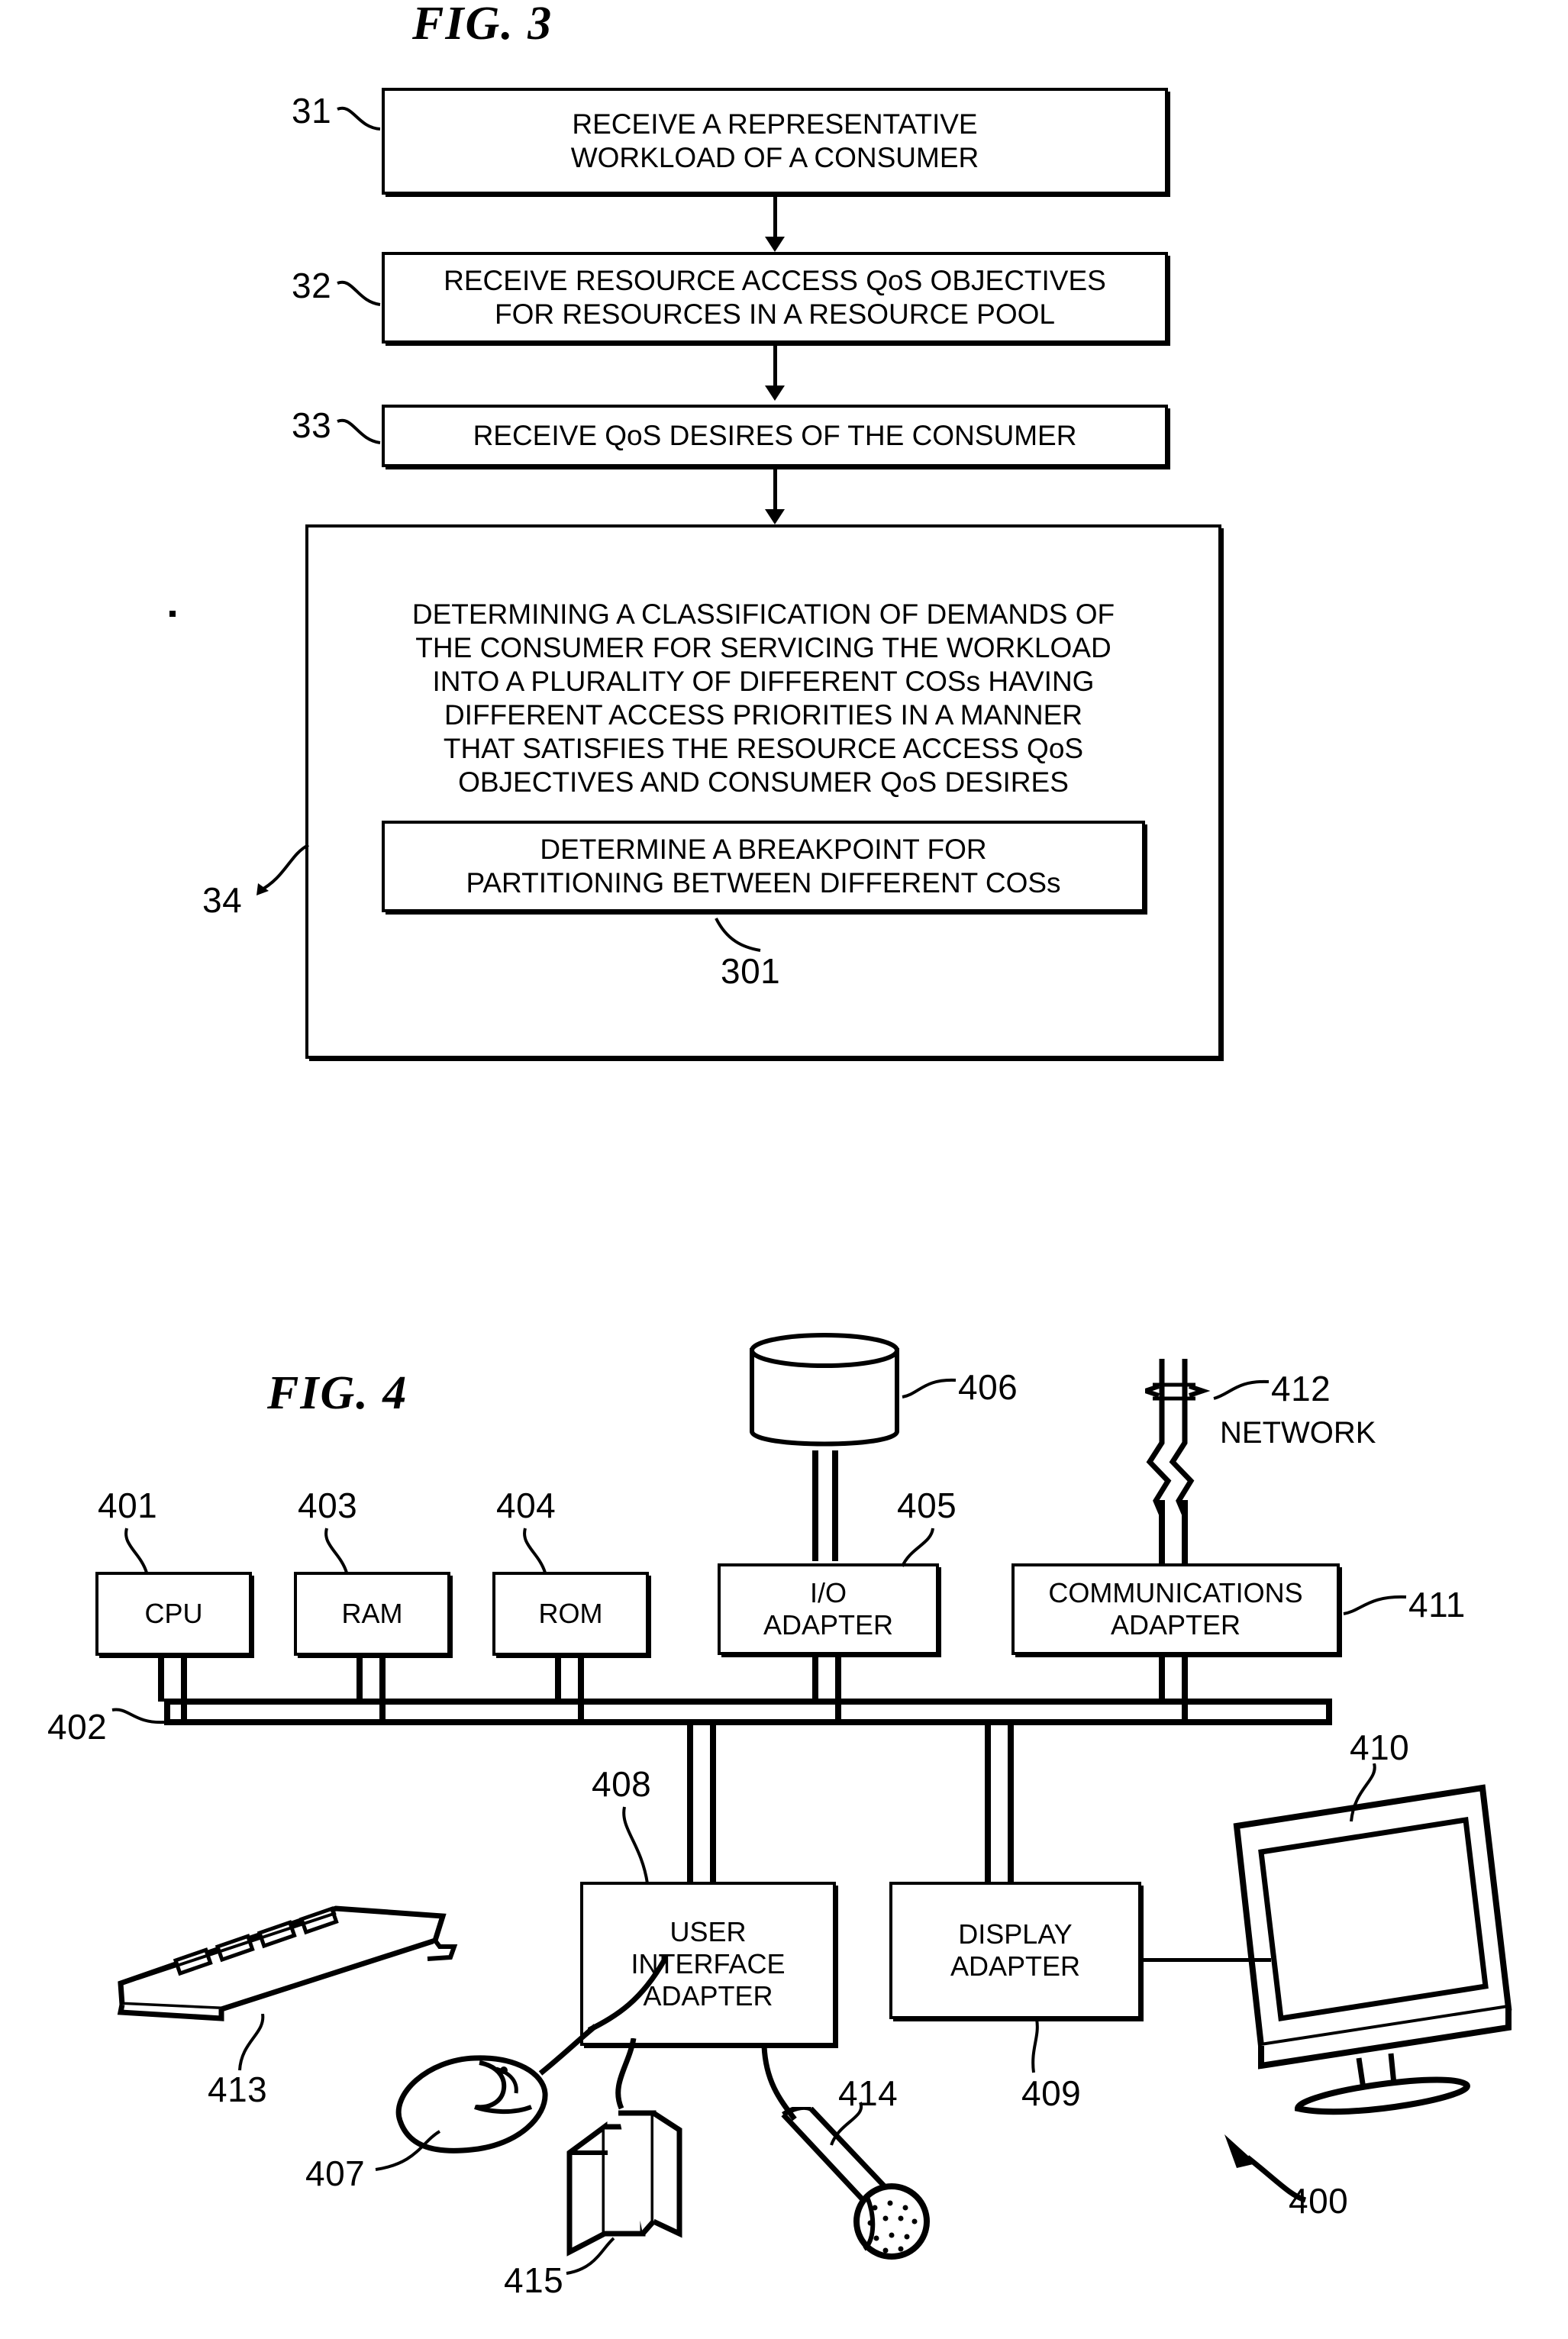 The image size is (1568, 2339). I want to click on microphone-cable, so click(779, 2083).